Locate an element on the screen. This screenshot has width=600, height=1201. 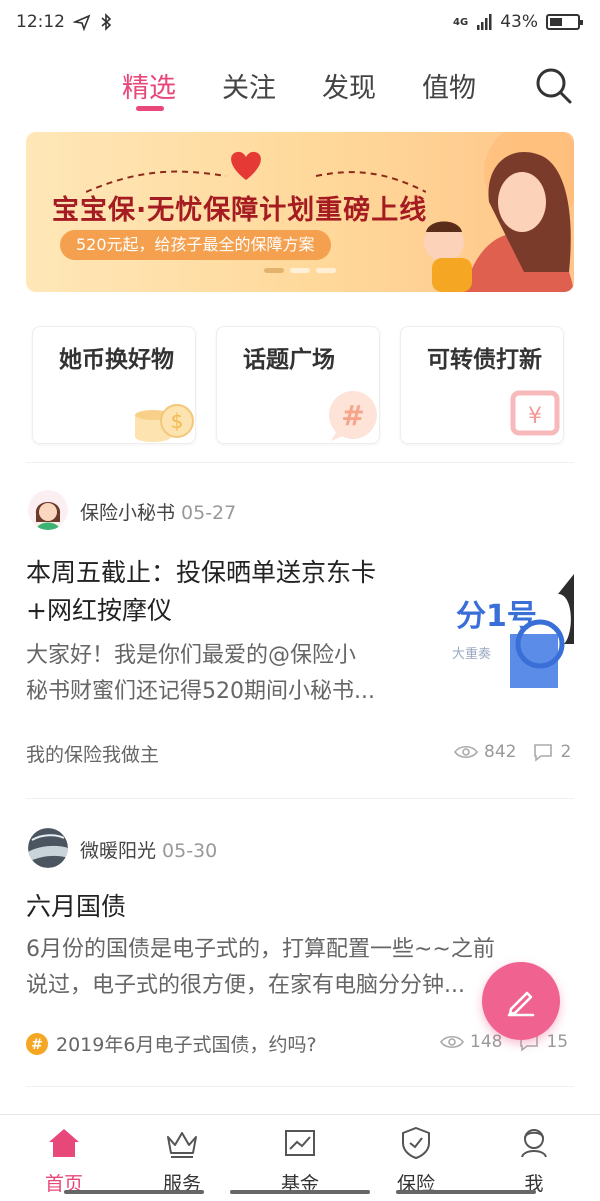
post-topic: 我的保险我做主 is located at coordinates (92, 753).